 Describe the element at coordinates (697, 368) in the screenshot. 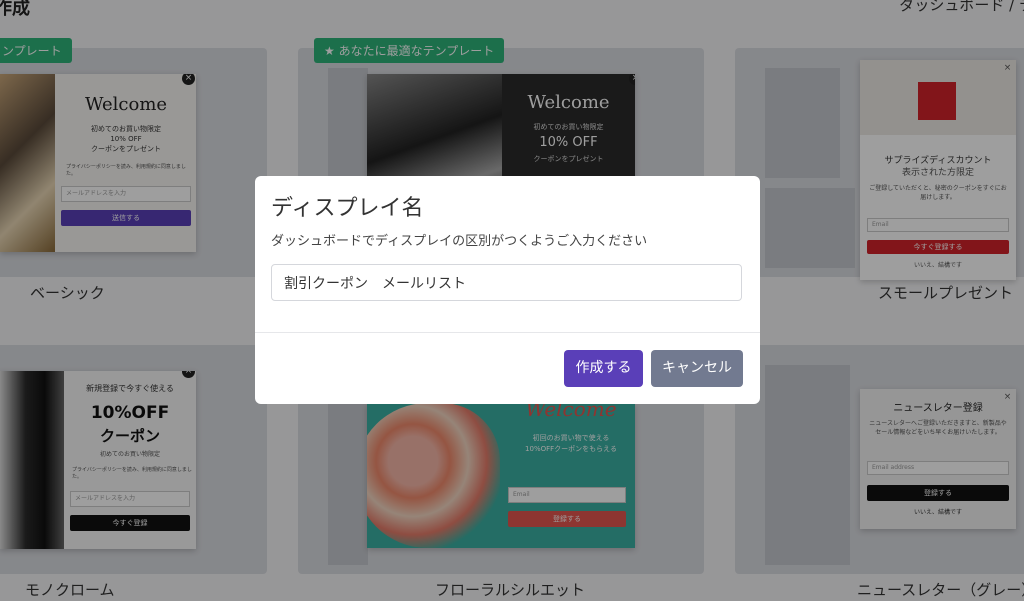

I see `cancel-button: キャンセル` at that location.